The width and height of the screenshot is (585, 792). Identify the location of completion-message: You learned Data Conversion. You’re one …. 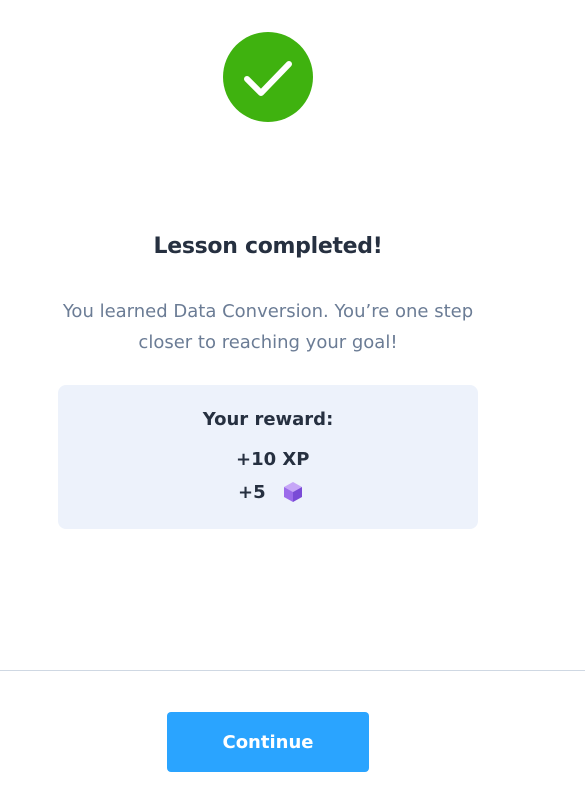
(268, 327).